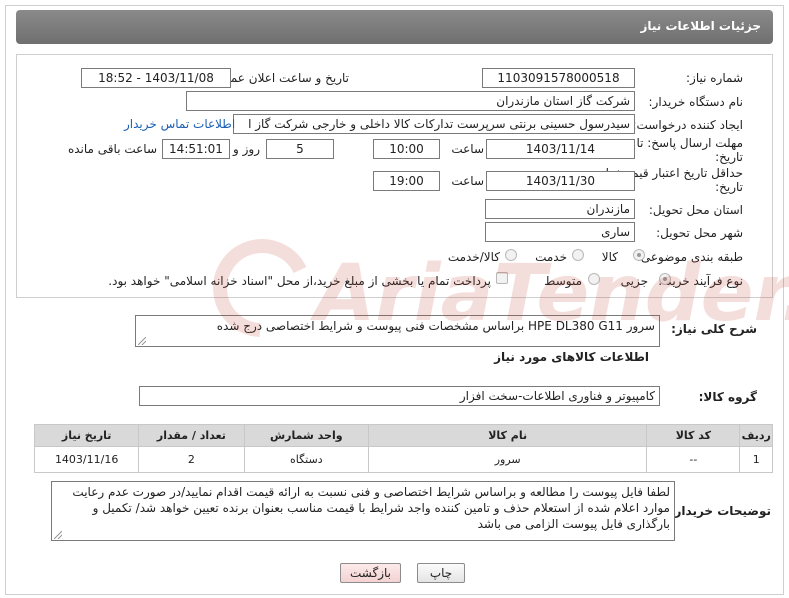 The width and height of the screenshot is (789, 598). Describe the element at coordinates (560, 149) in the screenshot. I see `send-date-field: 1403/11/14` at that location.